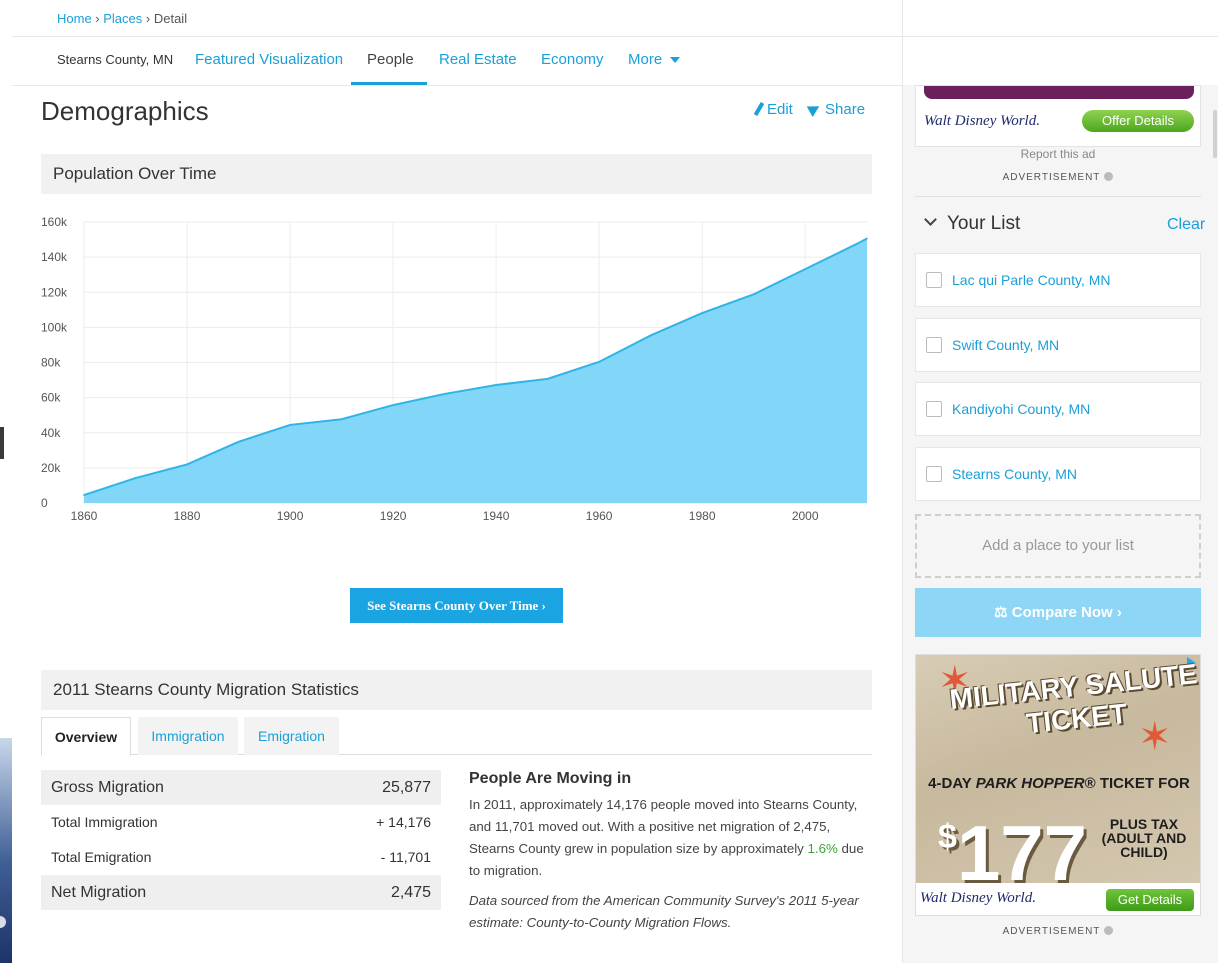 This screenshot has width=1218, height=963. I want to click on edit-button: Edit, so click(773, 109).